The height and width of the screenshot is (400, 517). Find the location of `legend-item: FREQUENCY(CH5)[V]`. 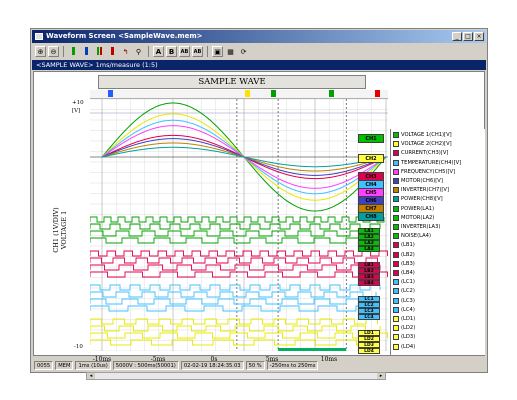

legend-item: FREQUENCY(CH5)[V] is located at coordinates (424, 172).